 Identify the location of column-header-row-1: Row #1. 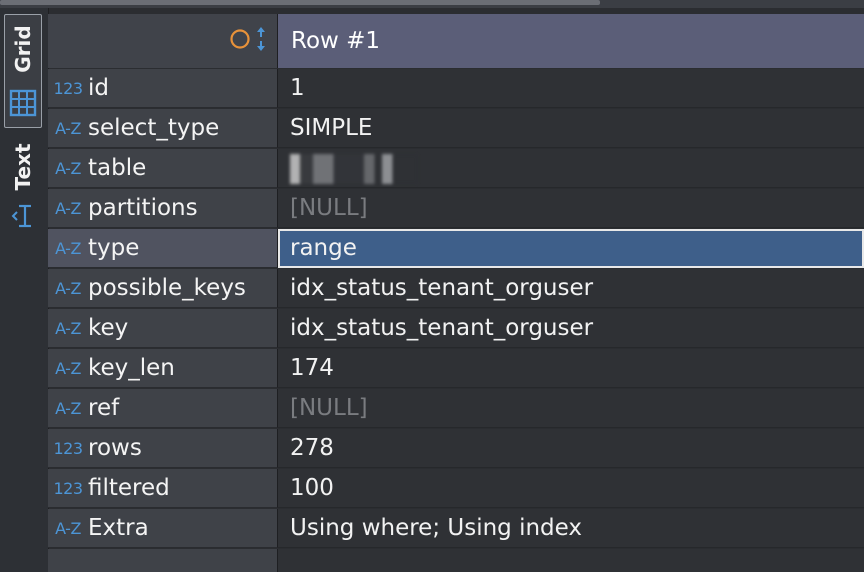
(571, 41).